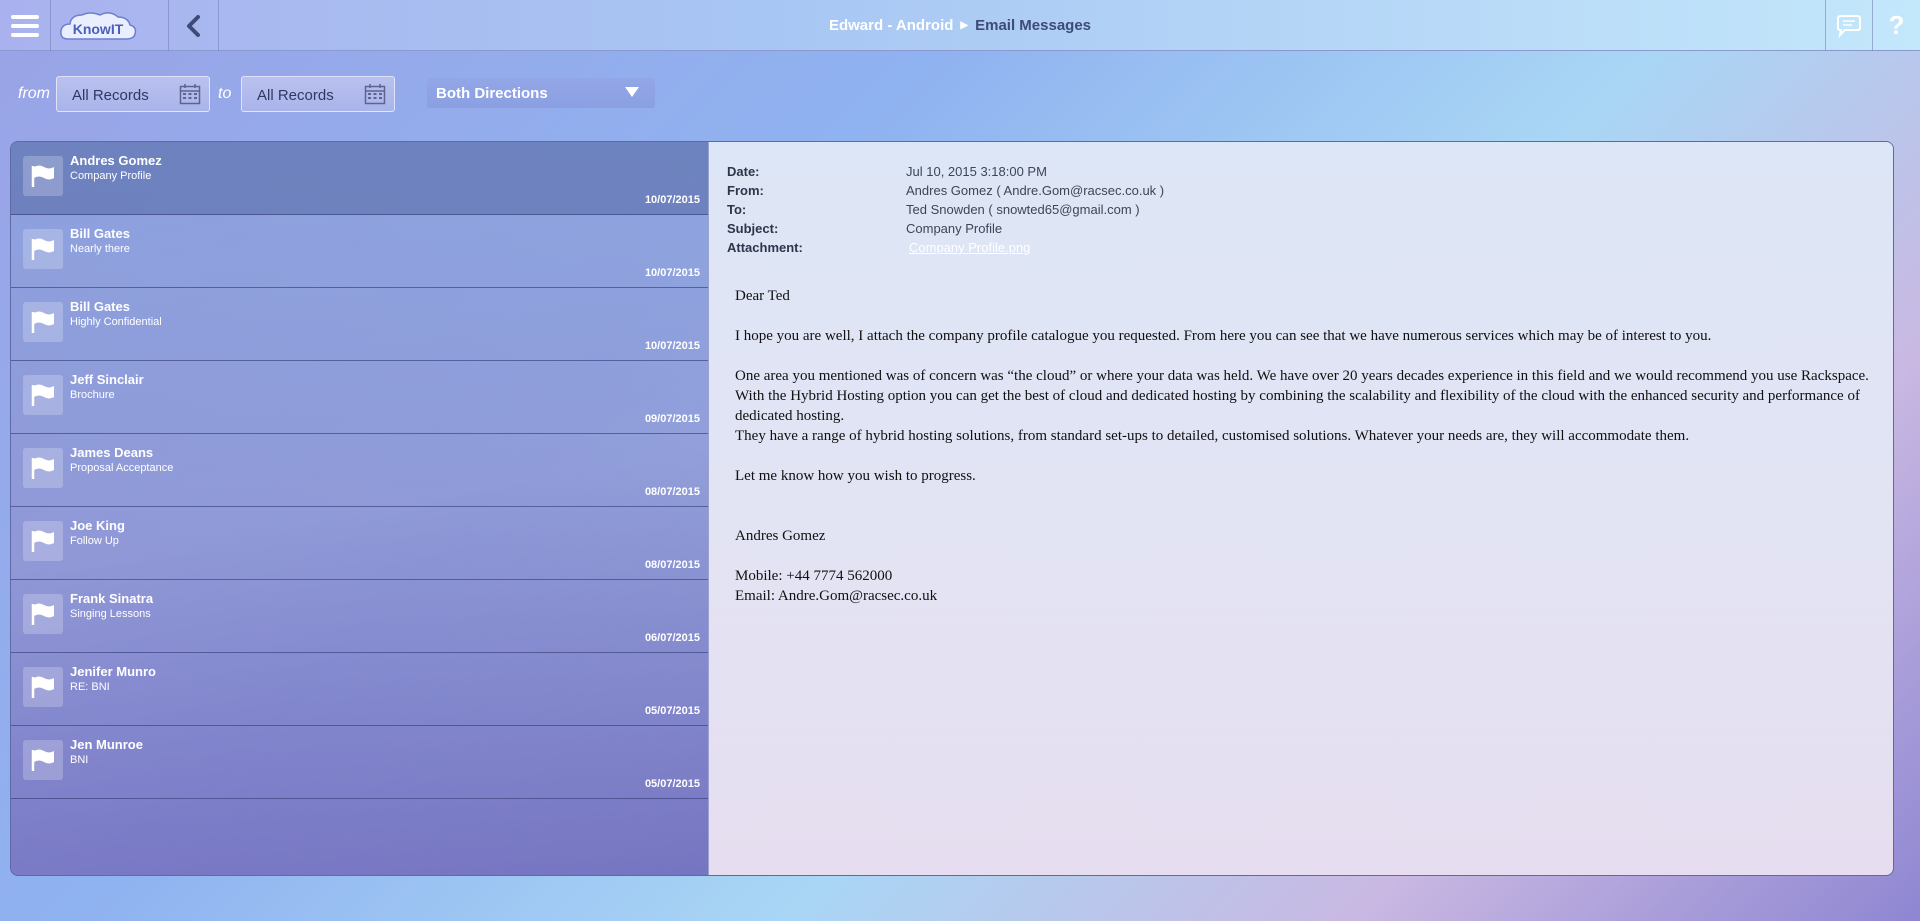 The image size is (1920, 921). I want to click on from-date-field: All Records, so click(133, 94).